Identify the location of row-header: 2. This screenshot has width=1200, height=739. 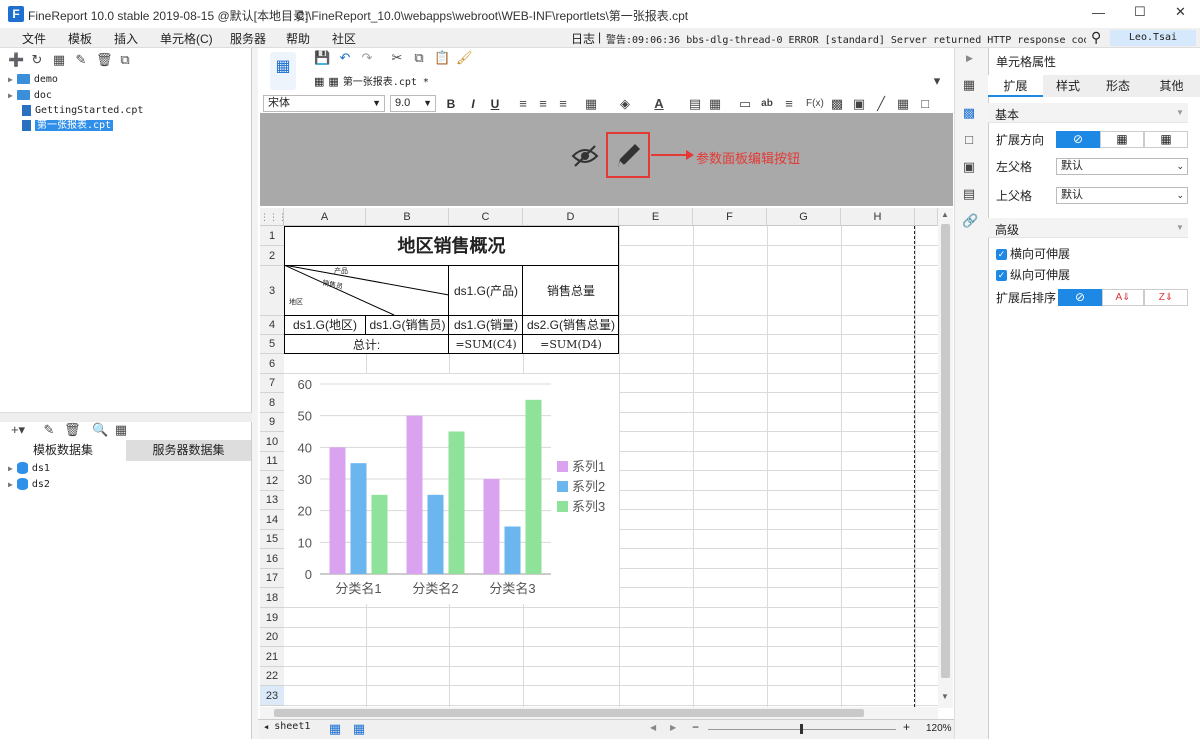
(272, 256).